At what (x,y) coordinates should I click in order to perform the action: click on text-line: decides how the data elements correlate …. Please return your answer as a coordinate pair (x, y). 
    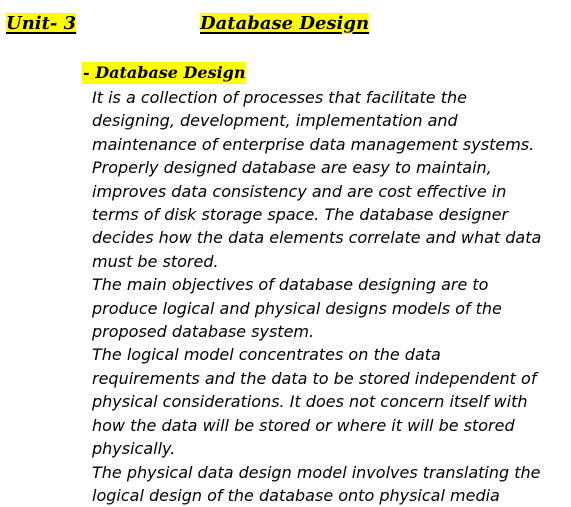
    Looking at the image, I should click on (317, 238).